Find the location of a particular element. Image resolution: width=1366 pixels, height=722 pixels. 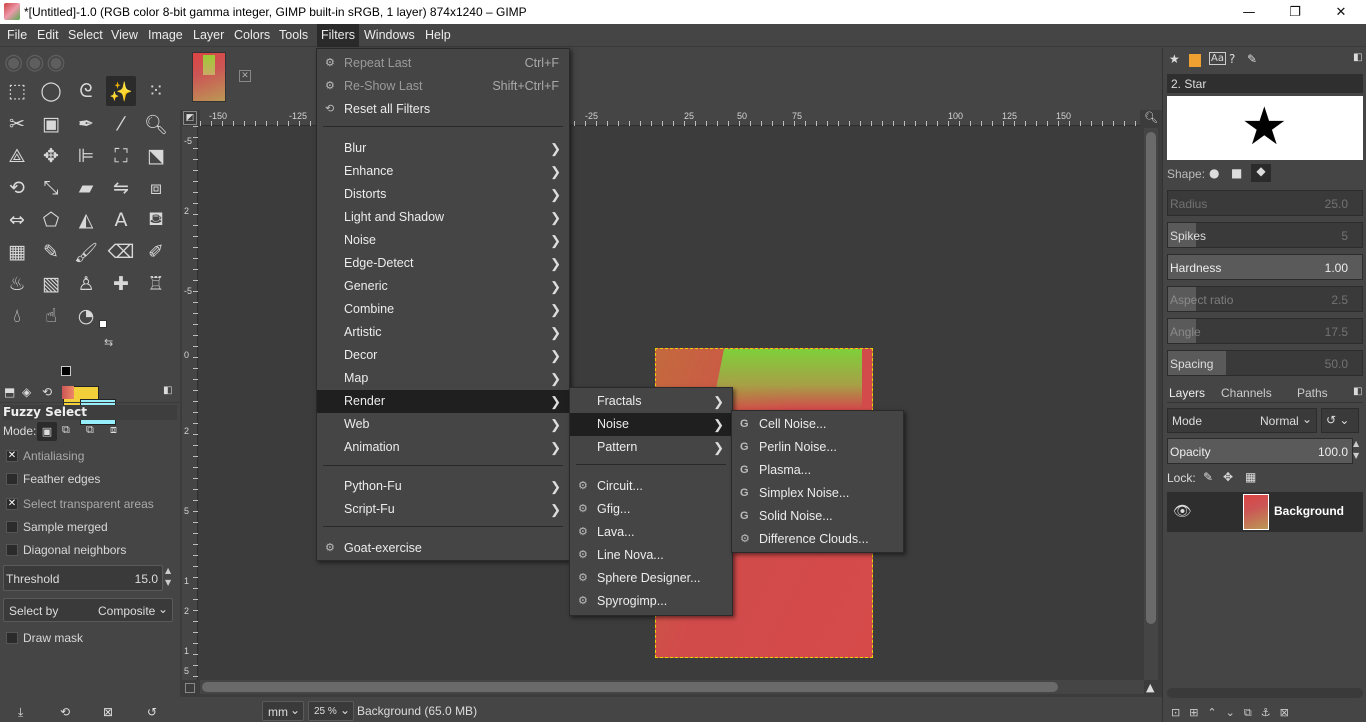

configure-tab-icon: ◧ is located at coordinates (167, 390).